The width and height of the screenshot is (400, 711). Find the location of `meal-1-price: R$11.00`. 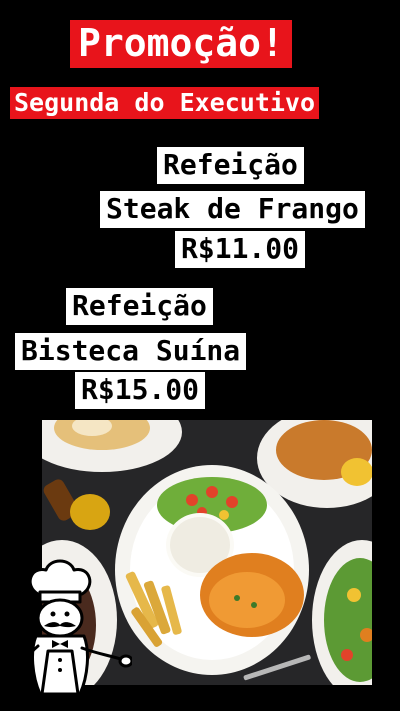

meal-1-price: R$11.00 is located at coordinates (240, 249).